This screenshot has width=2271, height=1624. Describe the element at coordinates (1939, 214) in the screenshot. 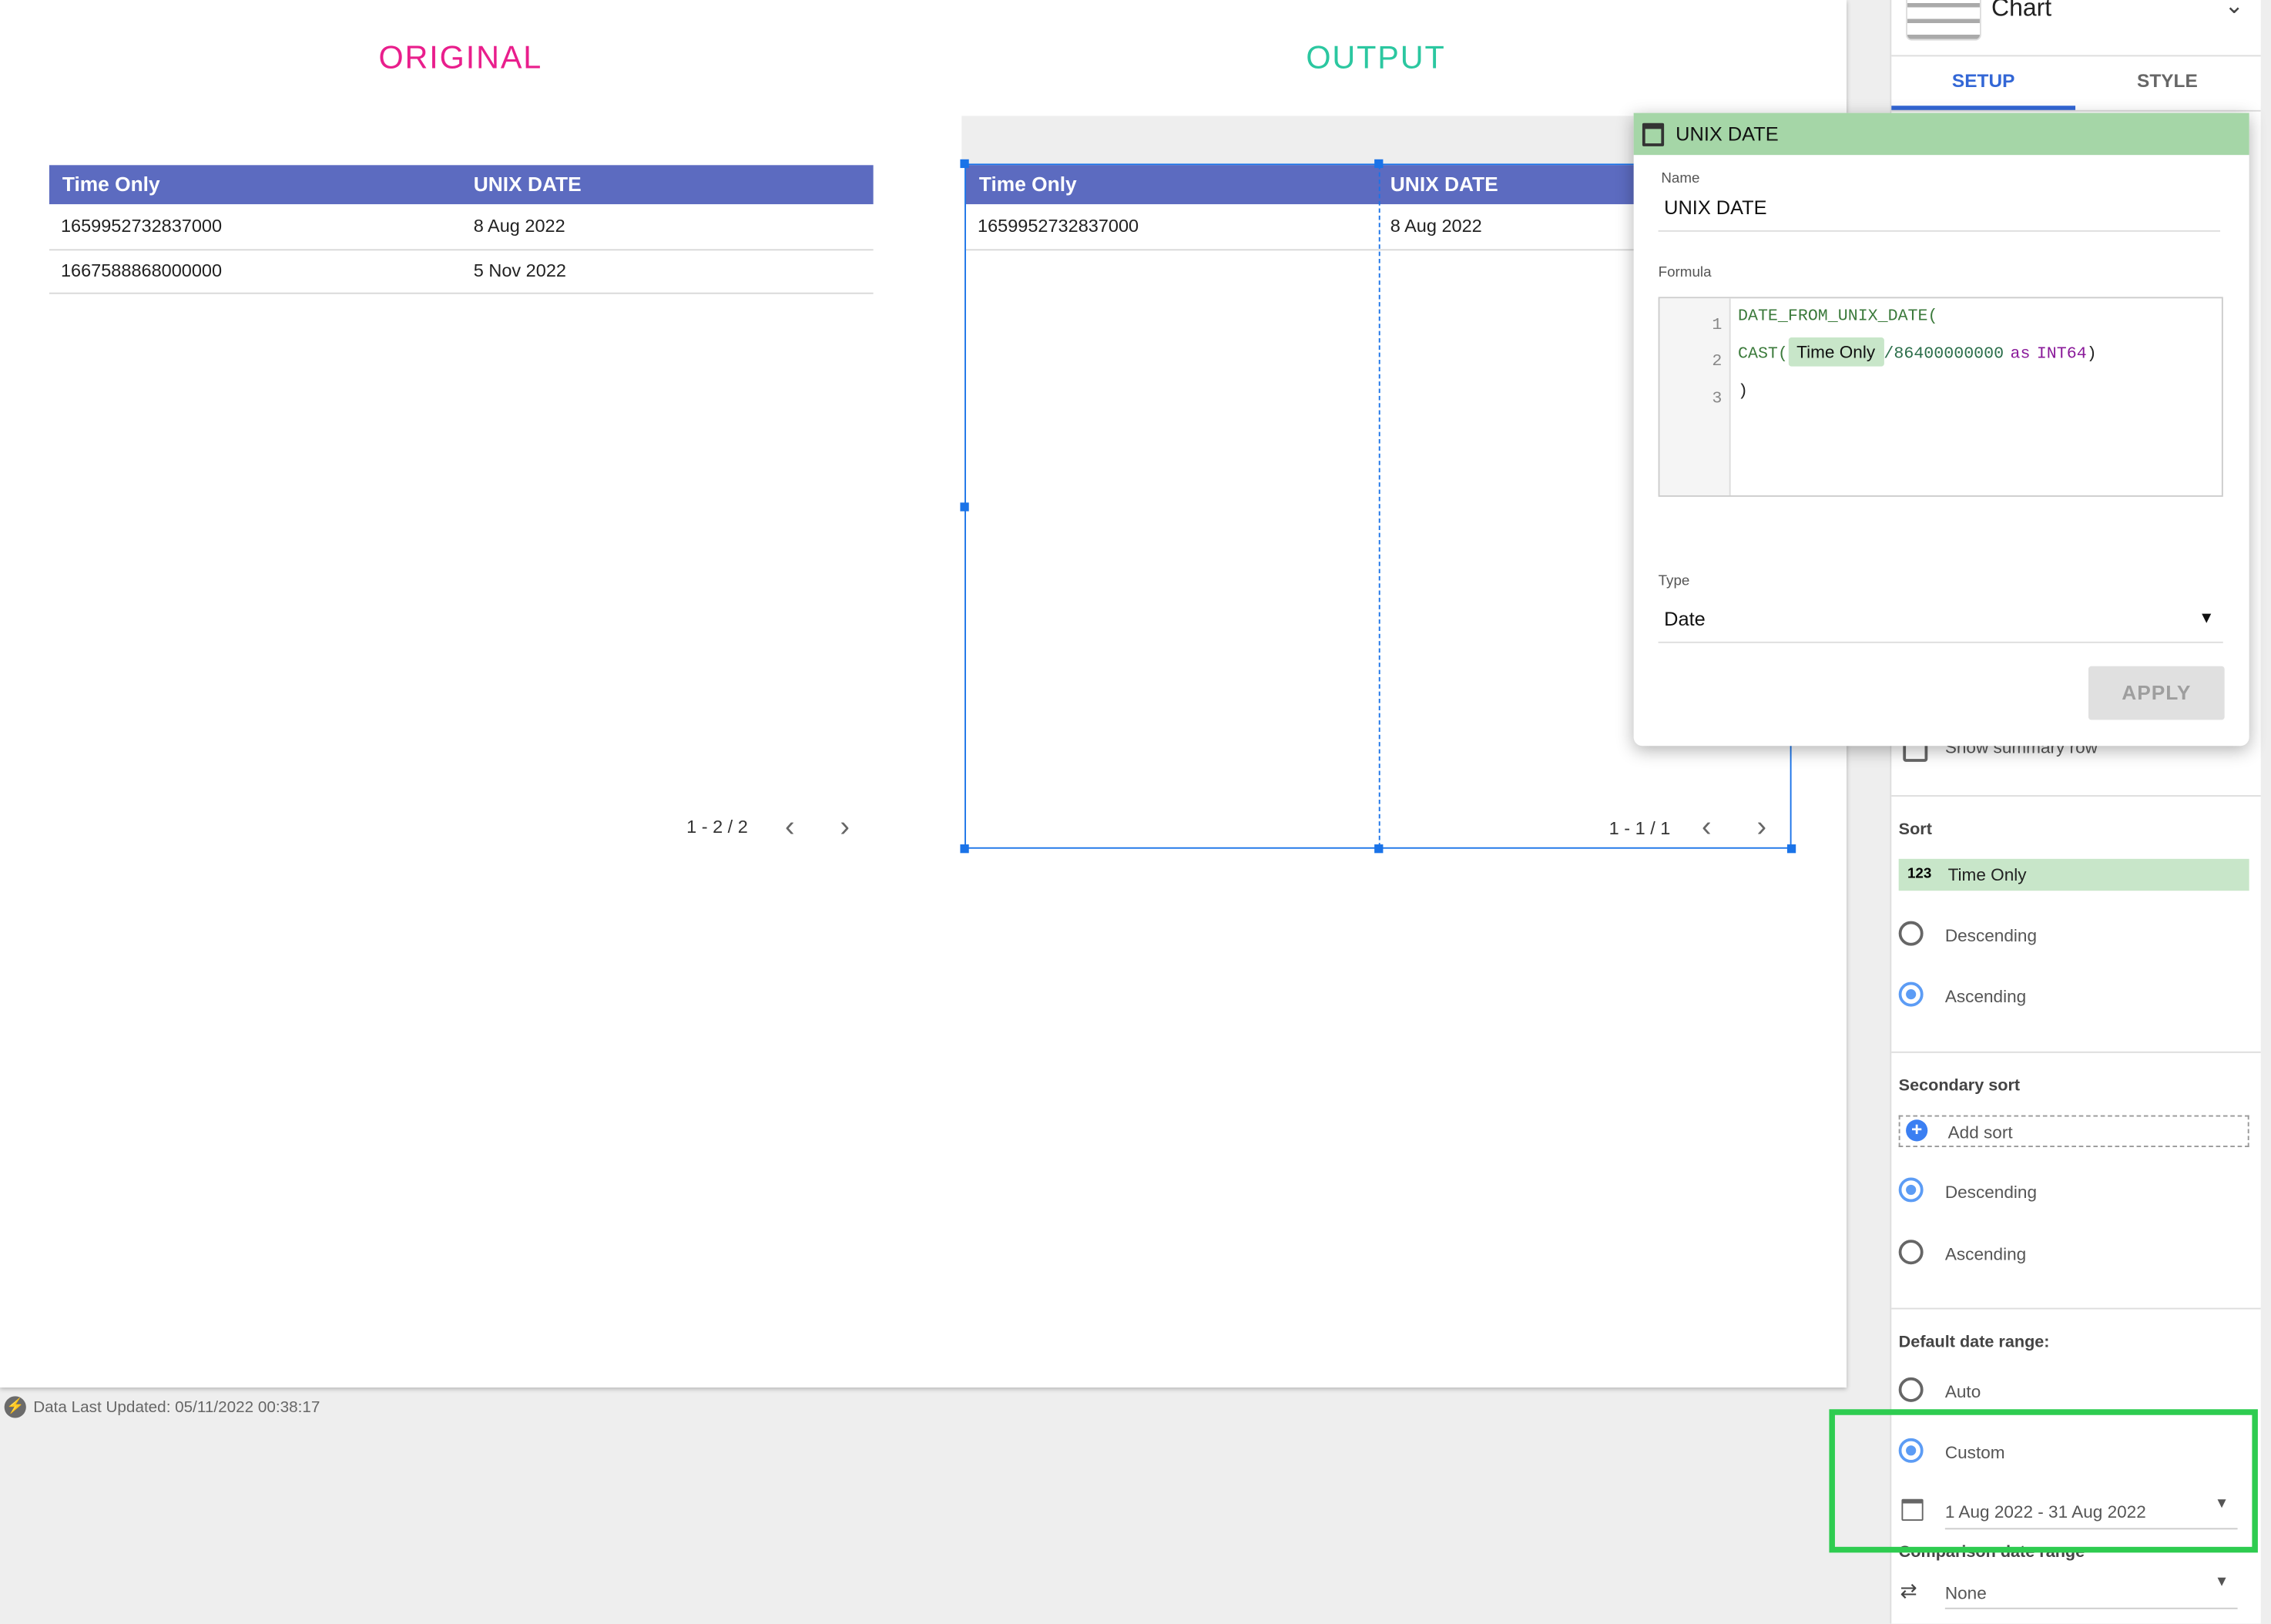

I see `name-input: UNIX DATE` at that location.